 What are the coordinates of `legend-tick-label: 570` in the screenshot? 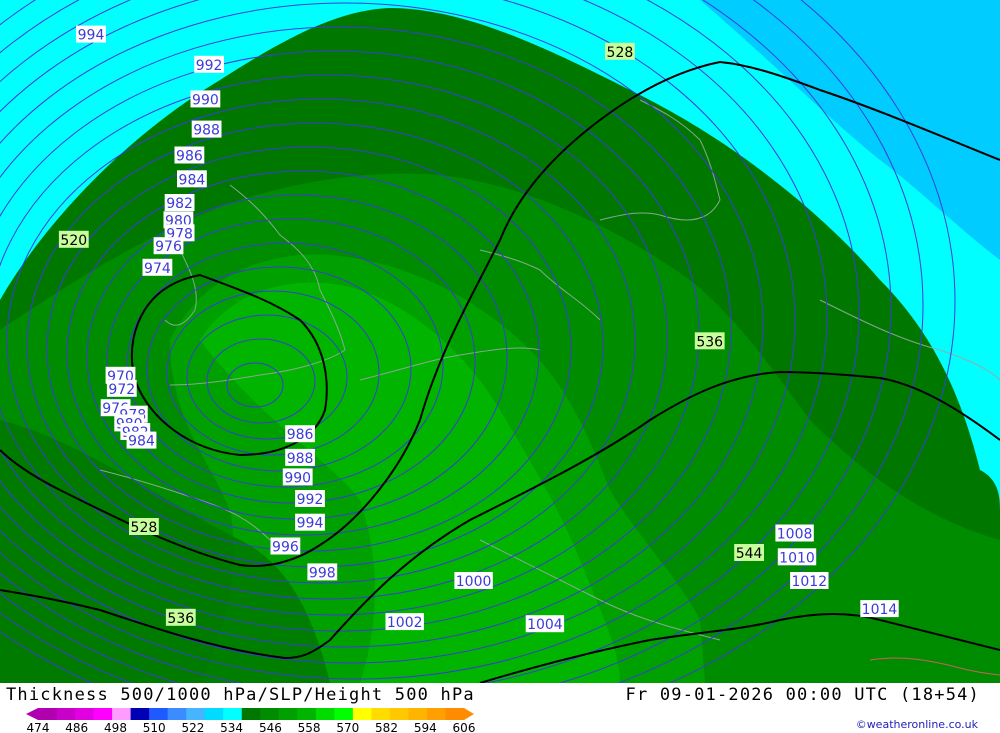 It's located at (347, 727).